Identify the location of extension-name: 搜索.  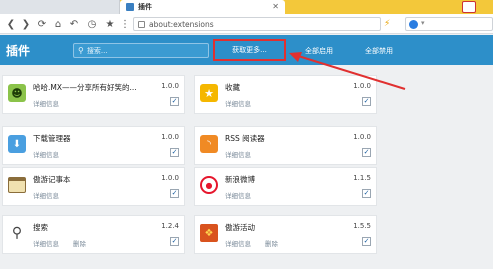
(40, 227).